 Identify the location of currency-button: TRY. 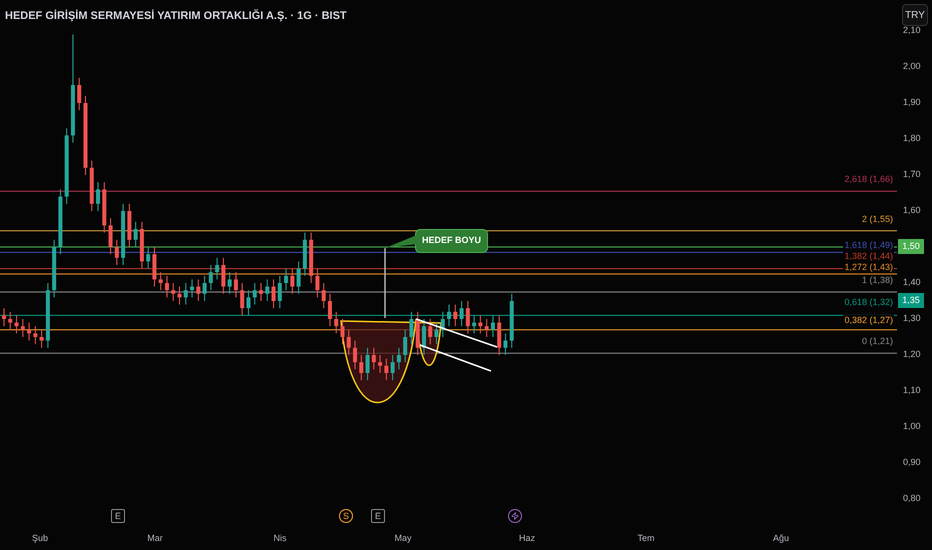
(915, 15).